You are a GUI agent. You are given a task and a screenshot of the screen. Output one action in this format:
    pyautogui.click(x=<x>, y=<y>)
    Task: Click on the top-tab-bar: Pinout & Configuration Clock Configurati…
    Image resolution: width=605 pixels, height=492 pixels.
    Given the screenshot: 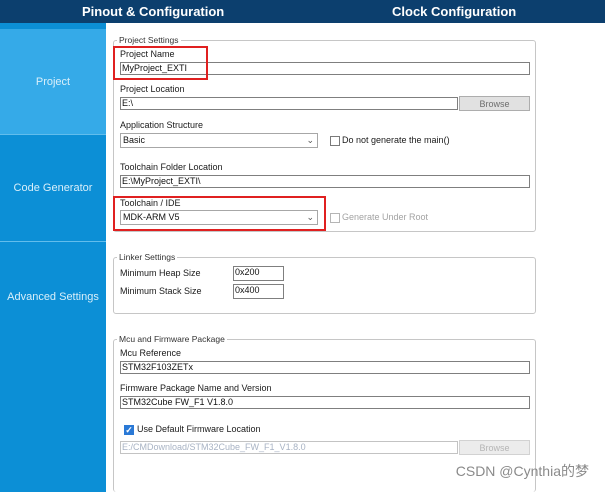 What is the action you would take?
    pyautogui.click(x=302, y=11)
    